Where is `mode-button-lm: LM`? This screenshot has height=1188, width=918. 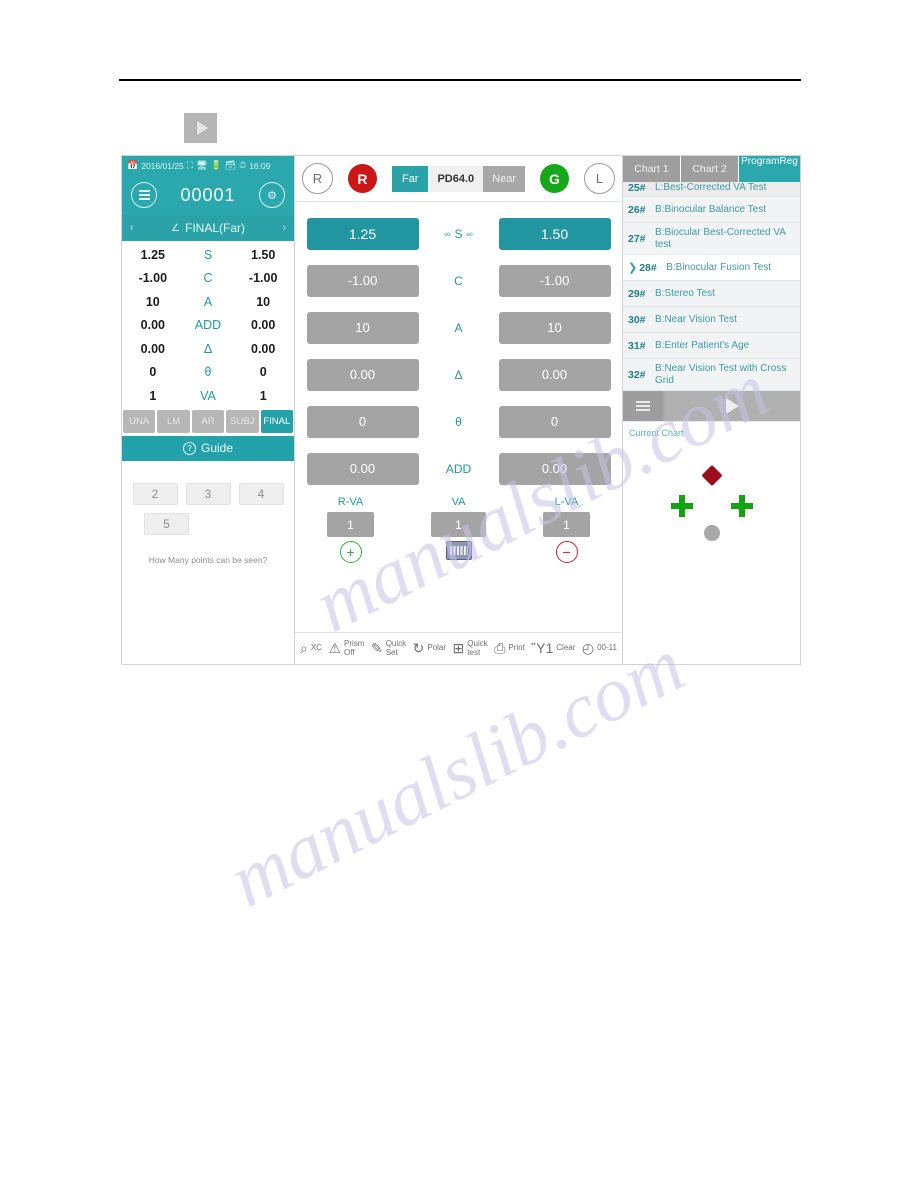
mode-button-lm: LM is located at coordinates (173, 421).